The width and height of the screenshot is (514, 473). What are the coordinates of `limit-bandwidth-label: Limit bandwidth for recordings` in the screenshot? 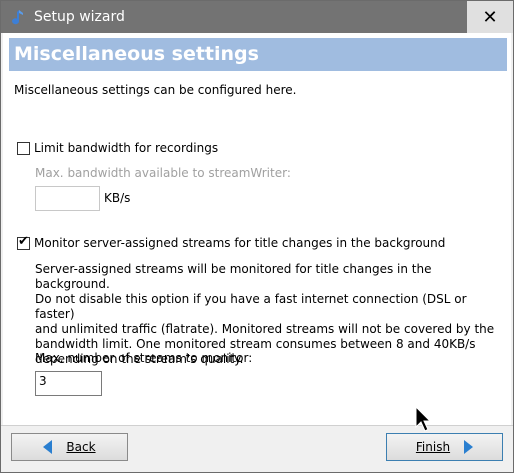 It's located at (126, 148).